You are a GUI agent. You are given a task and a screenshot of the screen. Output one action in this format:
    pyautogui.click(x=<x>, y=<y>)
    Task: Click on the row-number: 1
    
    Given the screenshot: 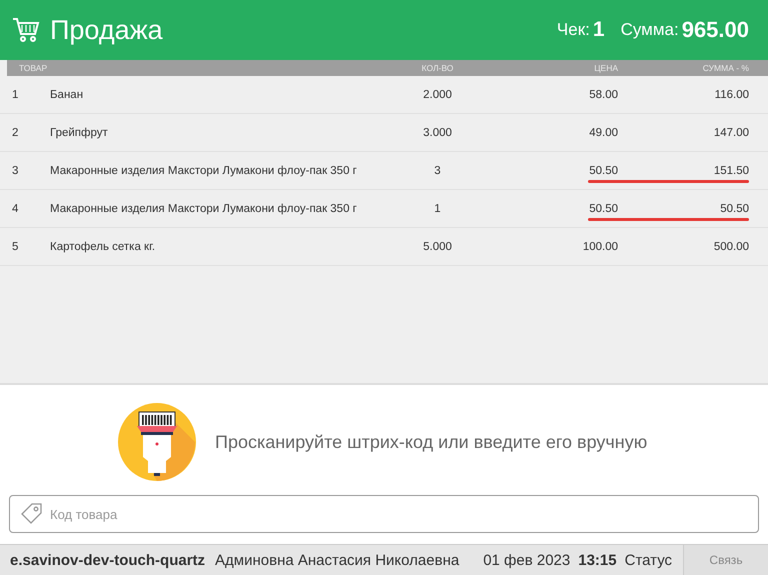 What is the action you would take?
    pyautogui.click(x=16, y=94)
    